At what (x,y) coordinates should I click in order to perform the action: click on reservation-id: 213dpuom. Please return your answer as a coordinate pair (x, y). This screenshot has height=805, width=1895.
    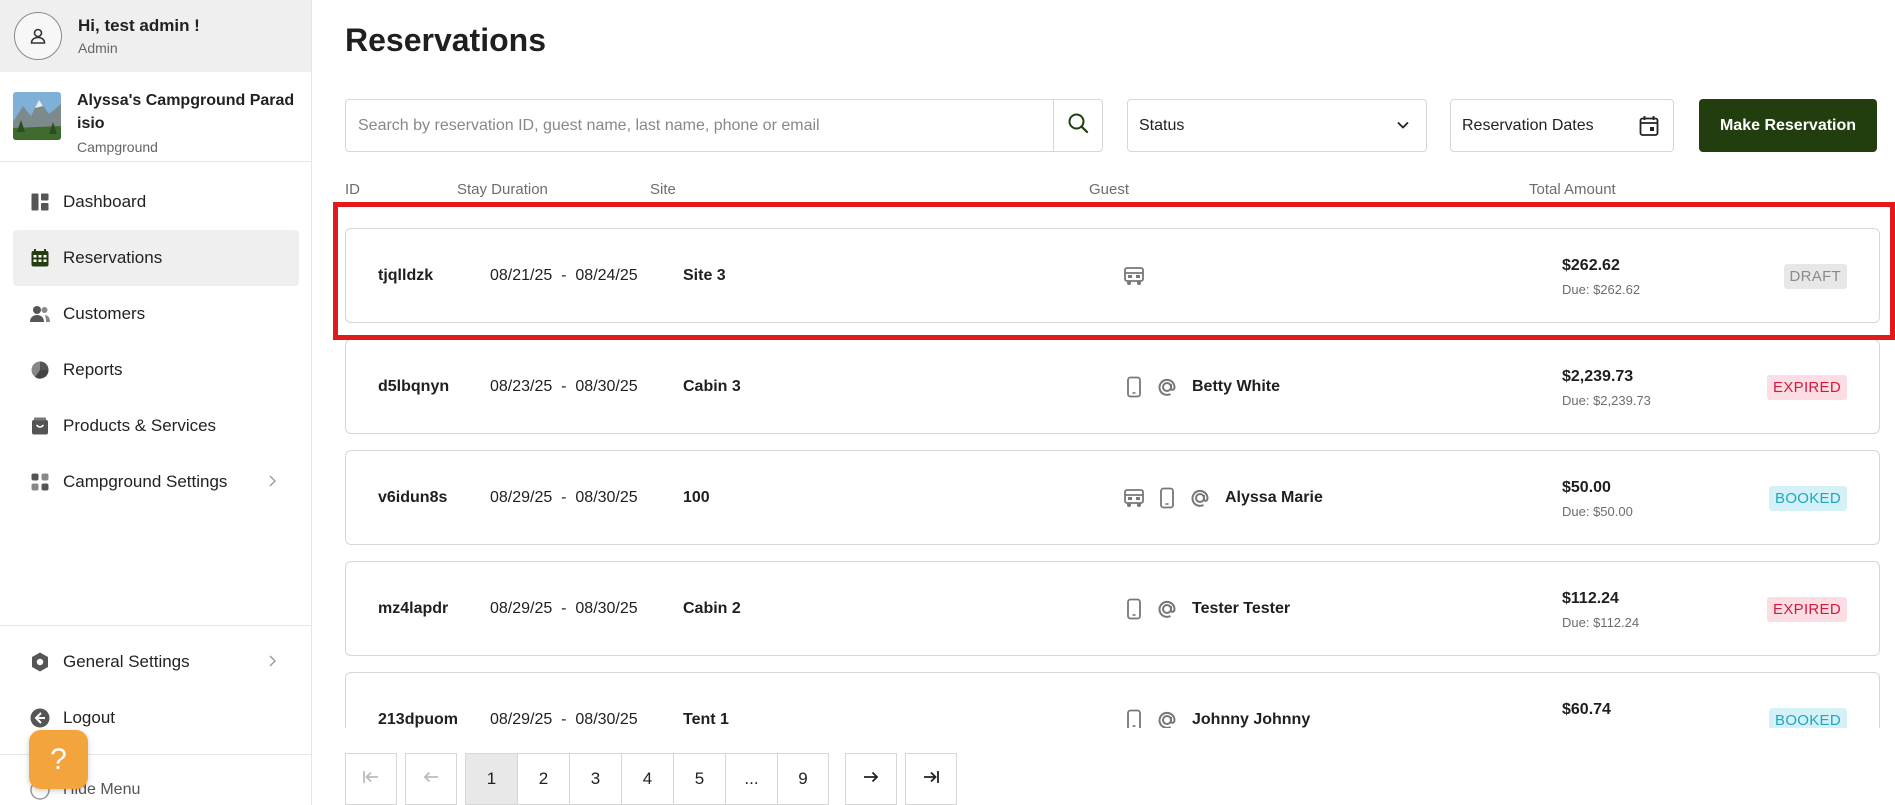
    Looking at the image, I should click on (418, 719).